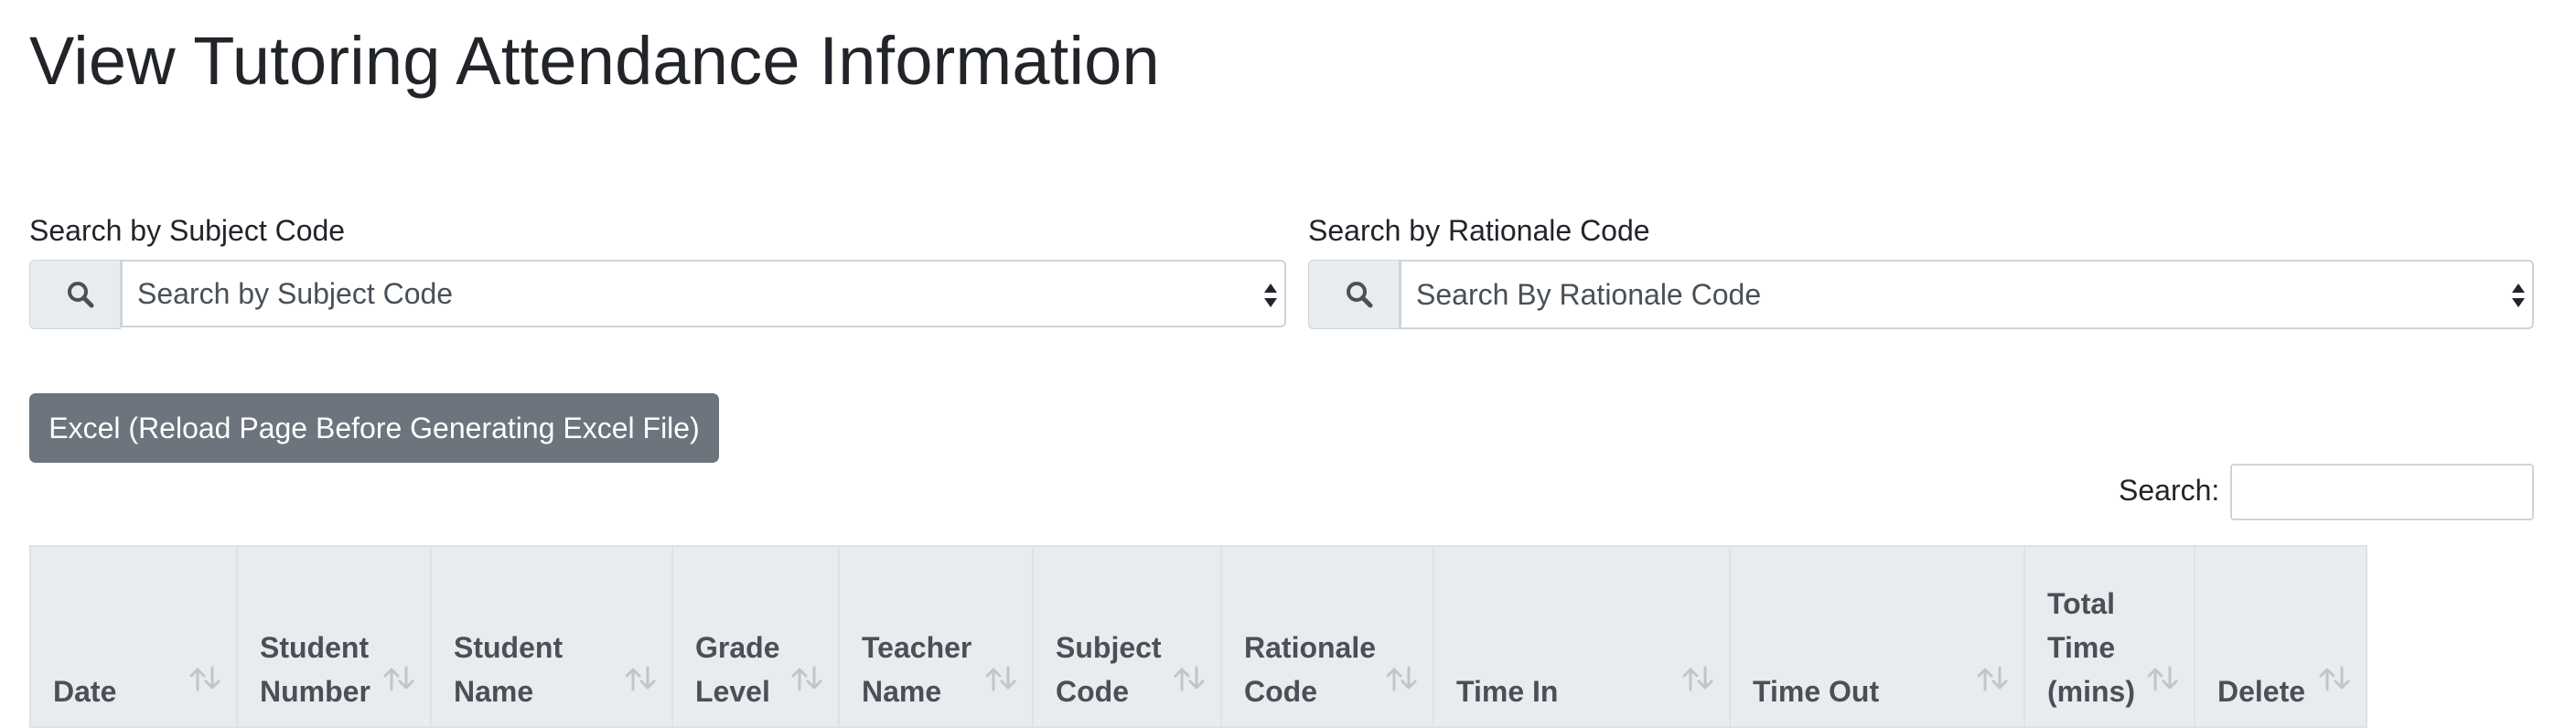  I want to click on subject-code-input-group: Search by Subject Code, so click(657, 294).